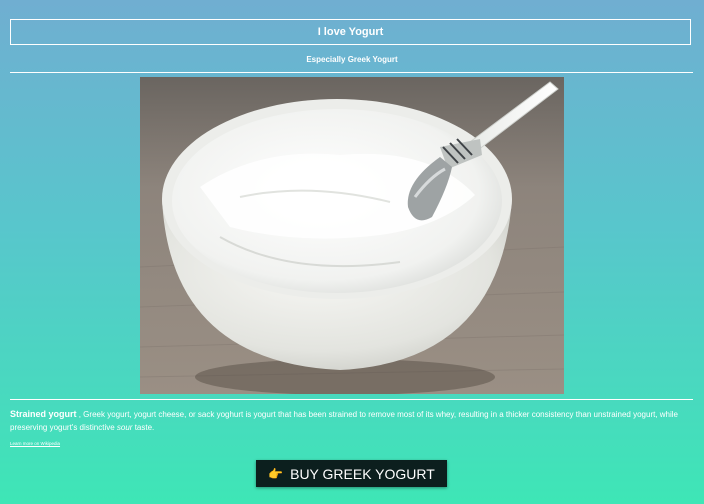 The height and width of the screenshot is (504, 704). I want to click on pointing-hand-icon: 👉, so click(276, 473).